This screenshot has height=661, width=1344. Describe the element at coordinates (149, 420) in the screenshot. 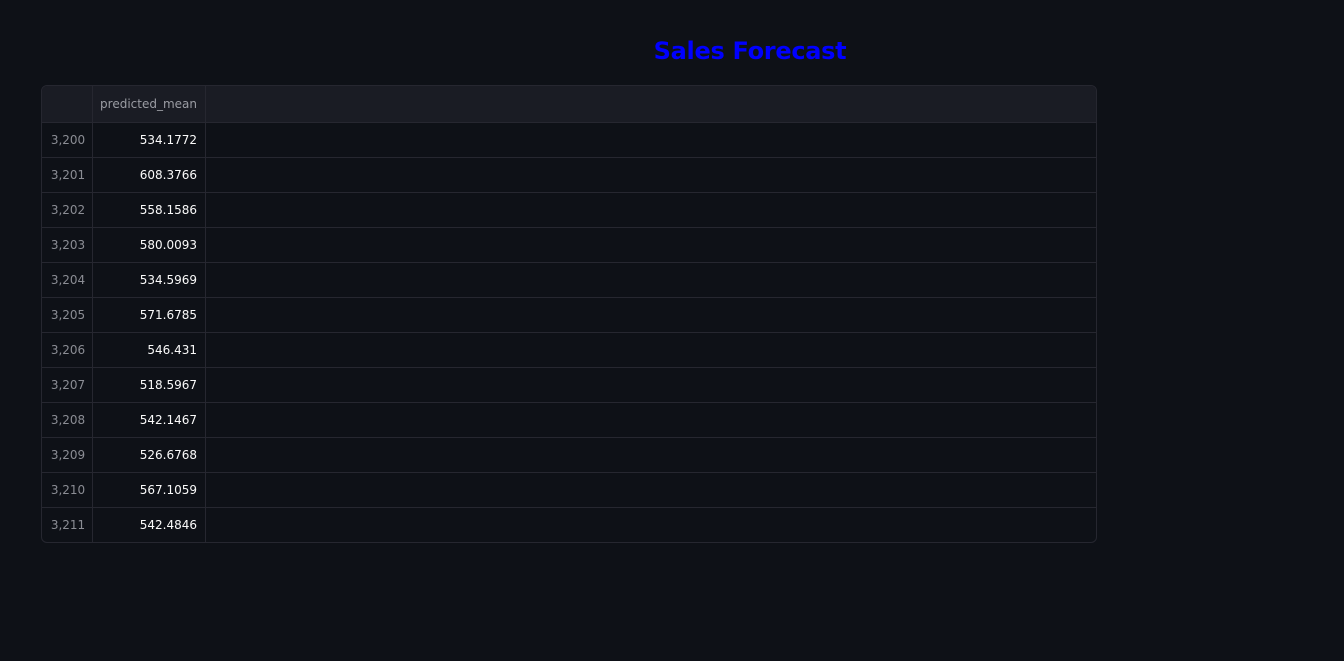

I see `predicted-mean-cell: 542.1467` at that location.